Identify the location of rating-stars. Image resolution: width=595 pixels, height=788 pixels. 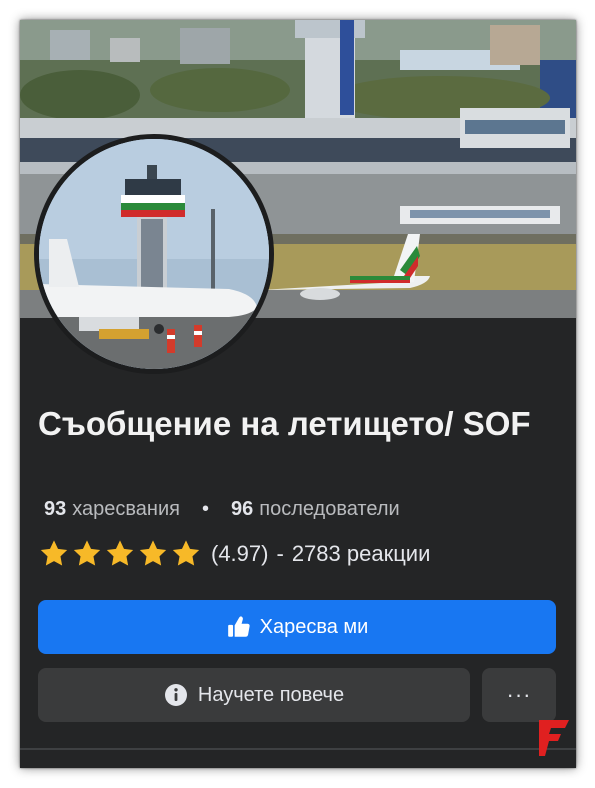
(120, 553).